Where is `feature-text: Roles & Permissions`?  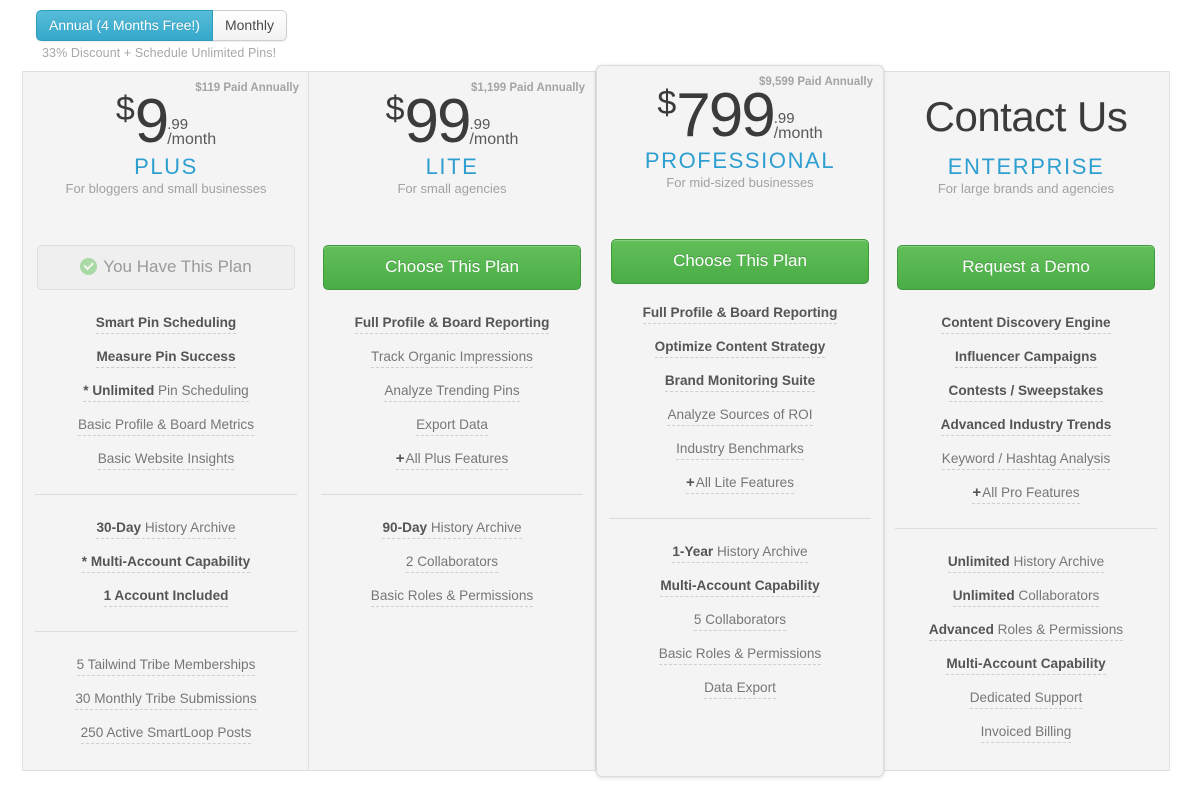
feature-text: Roles & Permissions is located at coordinates (1058, 629).